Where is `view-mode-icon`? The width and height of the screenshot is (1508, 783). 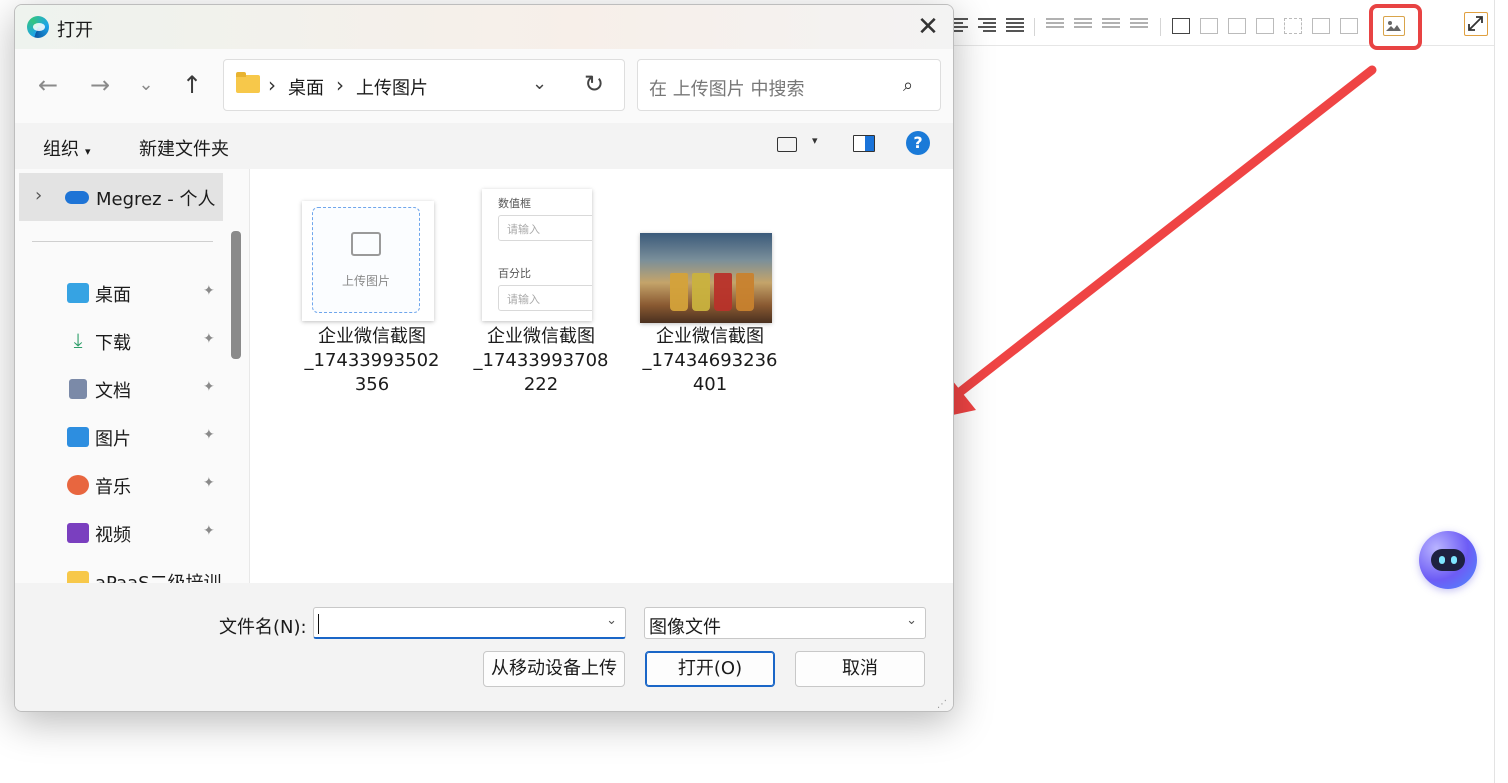
view-mode-icon is located at coordinates (787, 144).